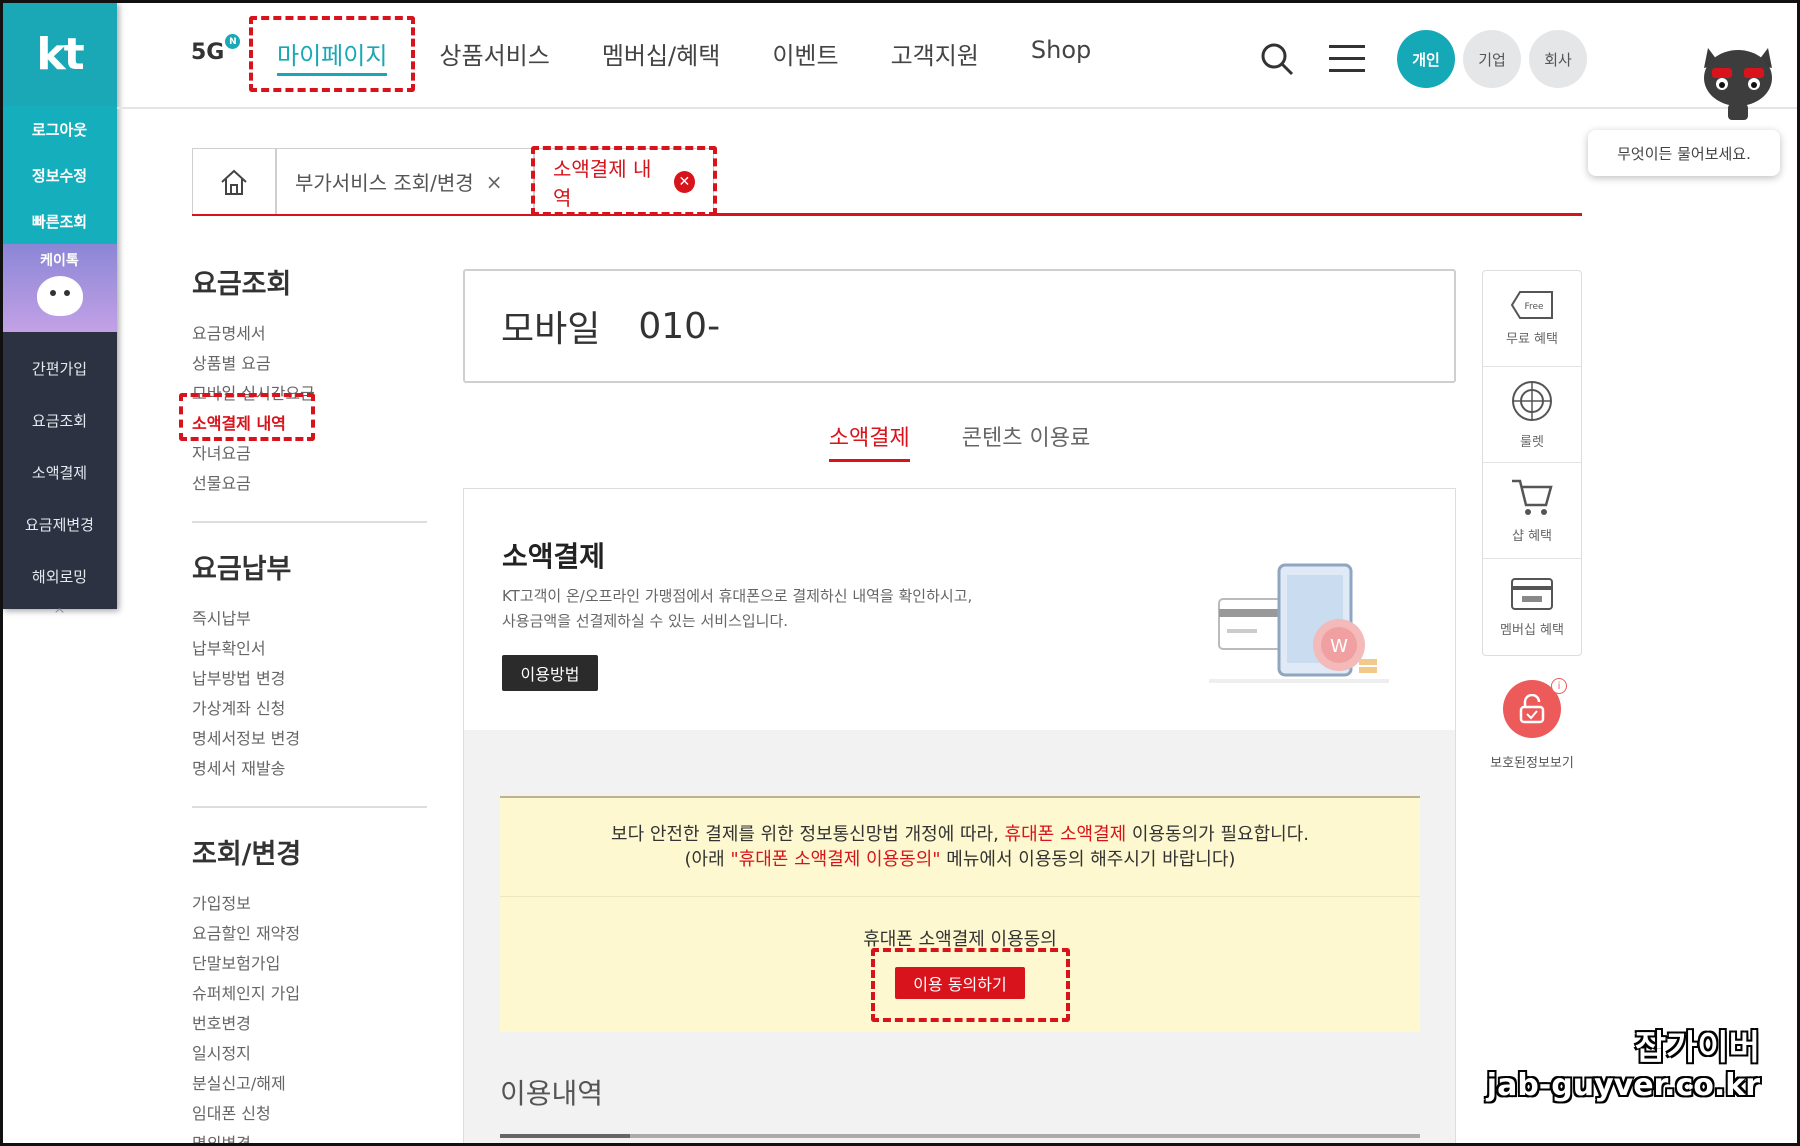 The height and width of the screenshot is (1146, 1800). I want to click on protected-info-label: 보호된정보보기, so click(1532, 763).